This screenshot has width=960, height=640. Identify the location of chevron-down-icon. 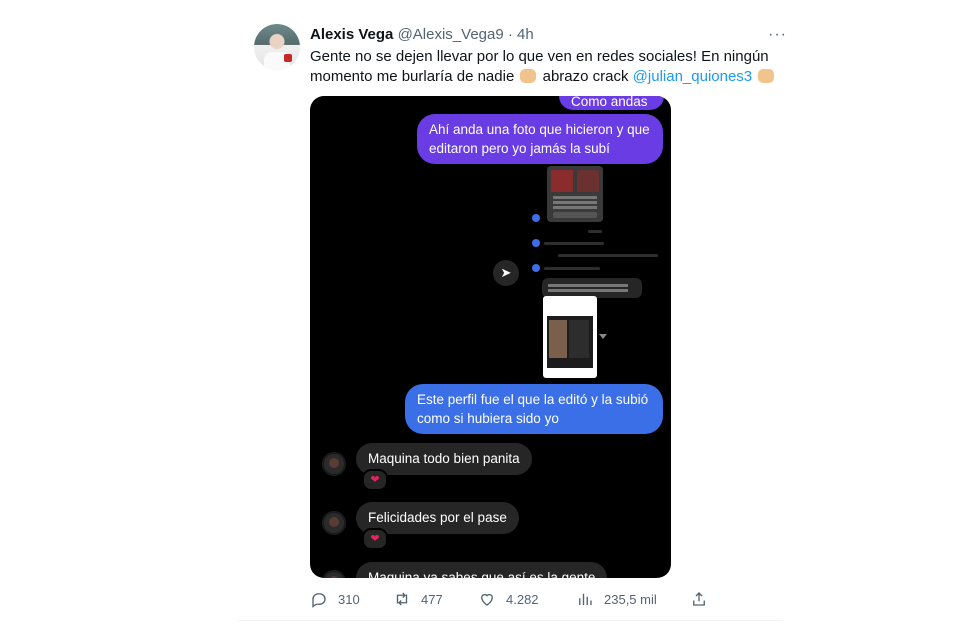
(603, 336).